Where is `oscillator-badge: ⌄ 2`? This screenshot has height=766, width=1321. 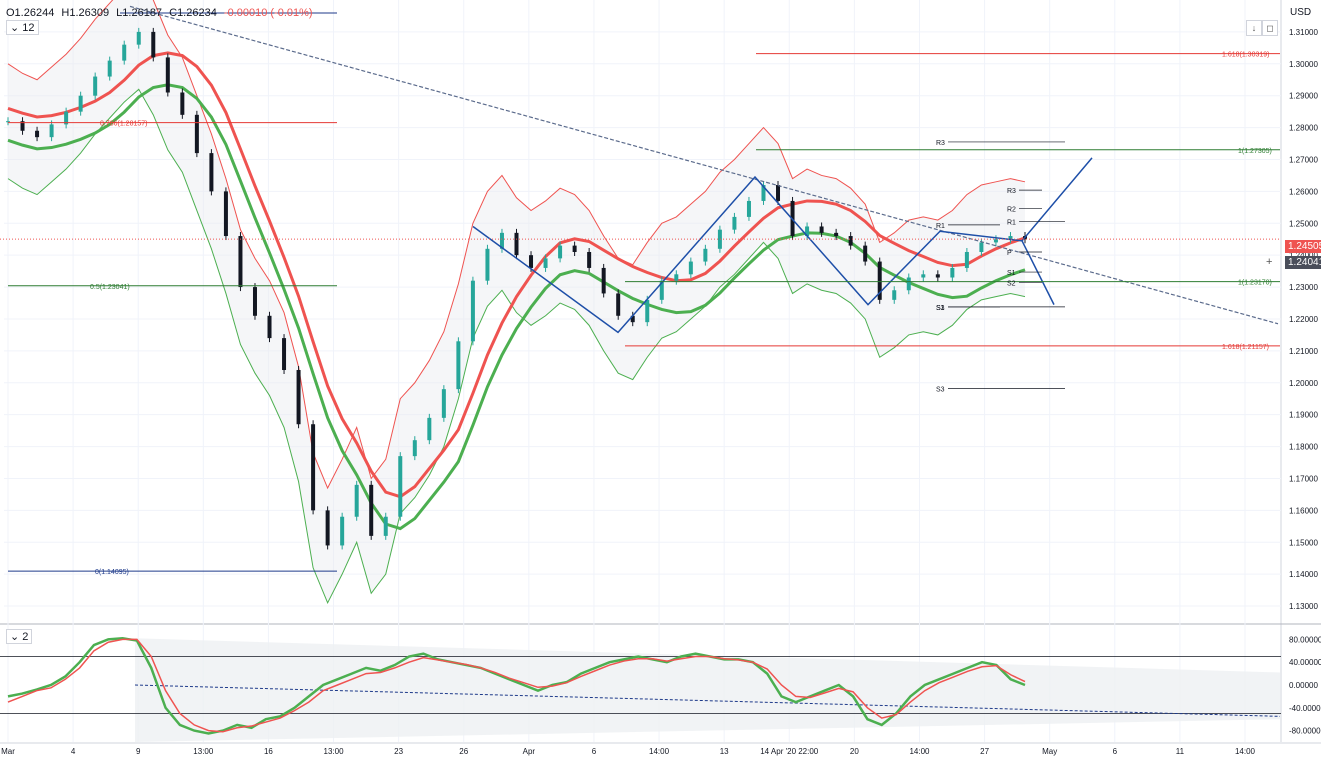
oscillator-badge: ⌄ 2 is located at coordinates (19, 636).